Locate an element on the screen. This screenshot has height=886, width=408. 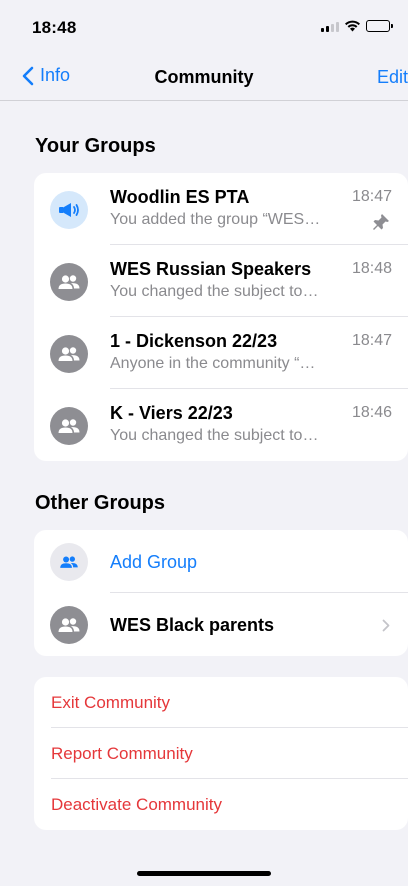
back-button-label: Info is located at coordinates (55, 75).